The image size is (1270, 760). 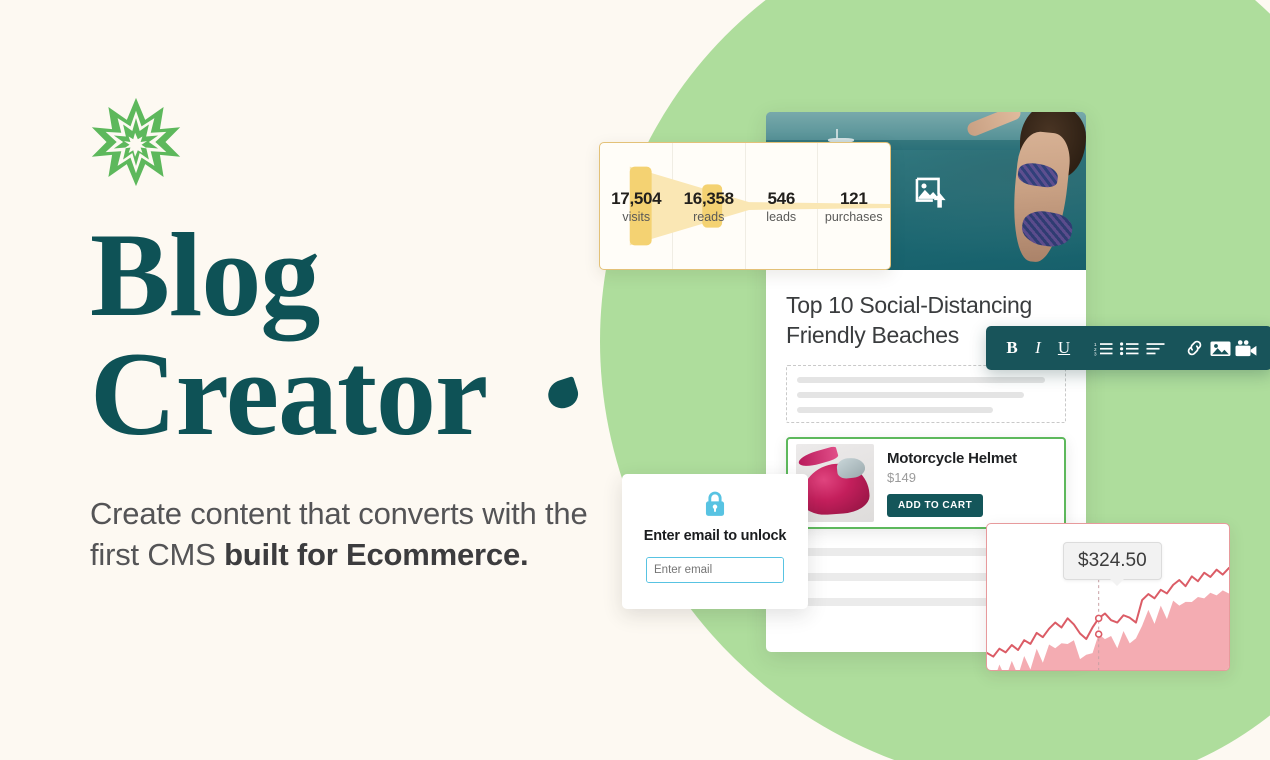 I want to click on content-placeholder-block, so click(x=926, y=393).